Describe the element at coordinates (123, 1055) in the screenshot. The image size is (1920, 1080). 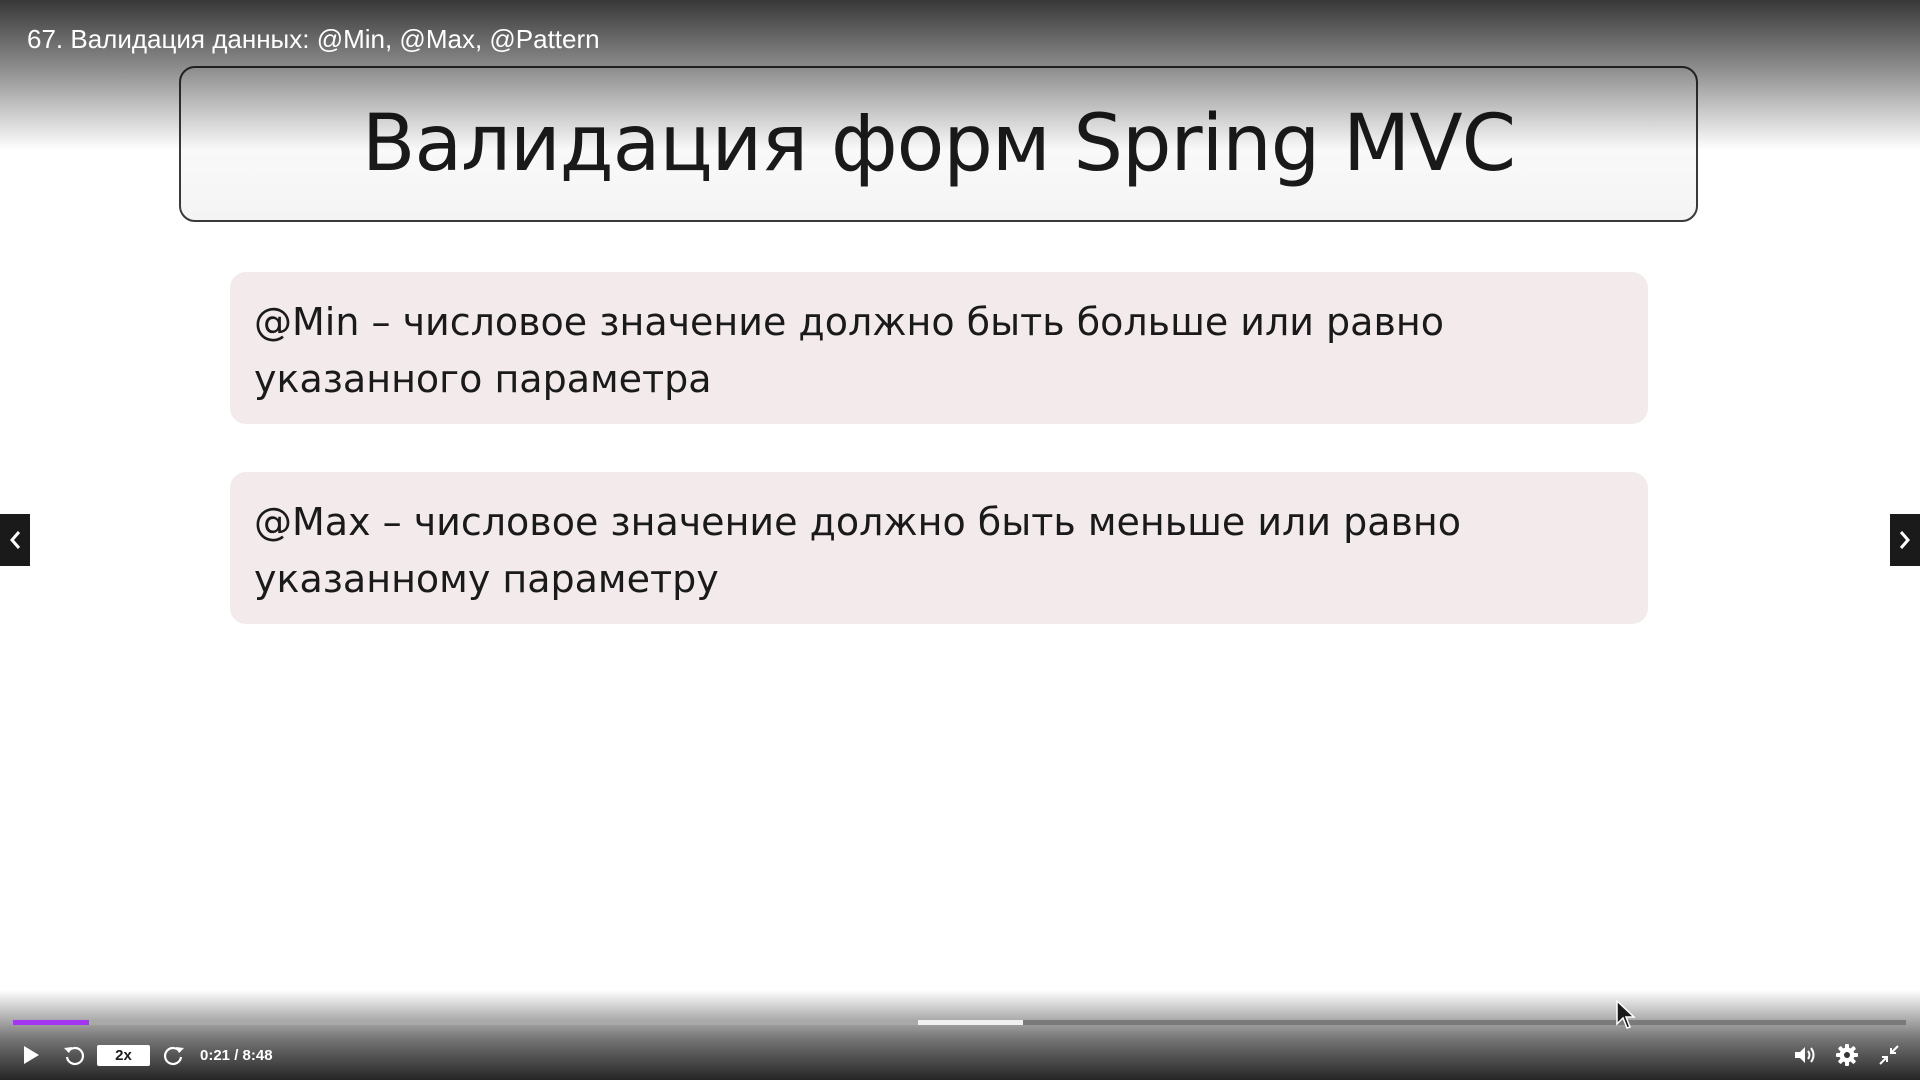
I see `playback-speed-button: 2x` at that location.